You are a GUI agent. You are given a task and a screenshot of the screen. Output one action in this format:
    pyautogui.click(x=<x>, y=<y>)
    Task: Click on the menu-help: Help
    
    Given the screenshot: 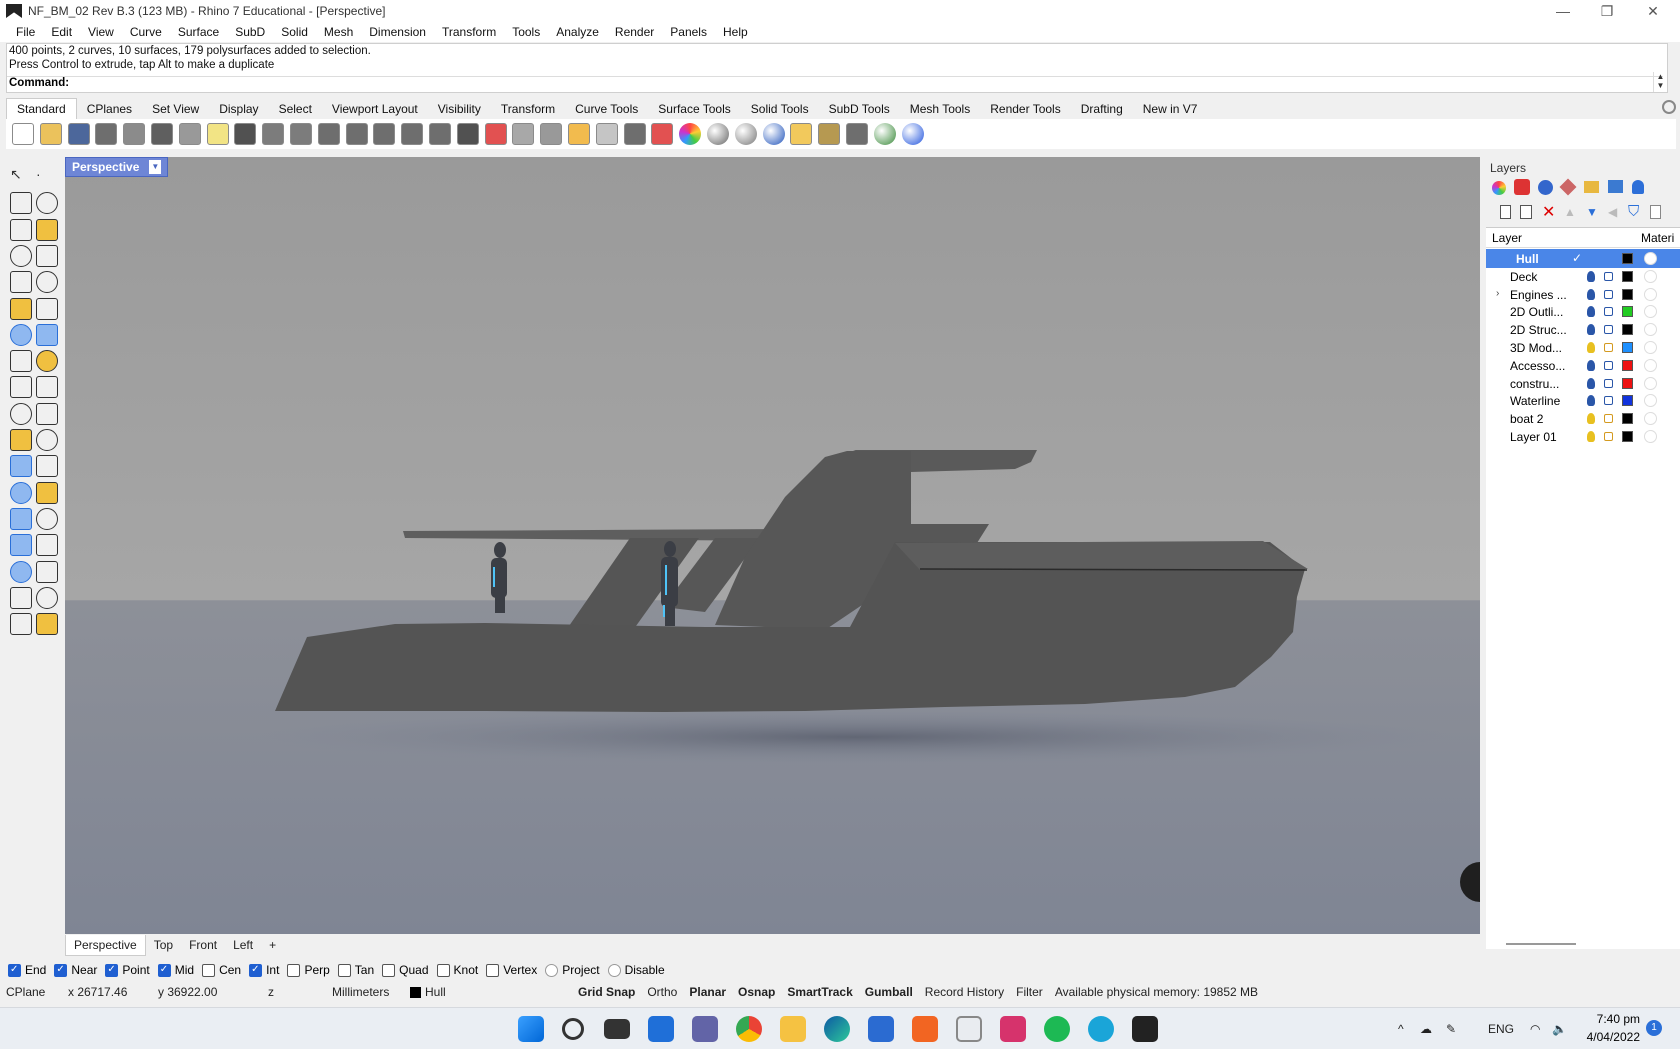 What is the action you would take?
    pyautogui.click(x=735, y=32)
    